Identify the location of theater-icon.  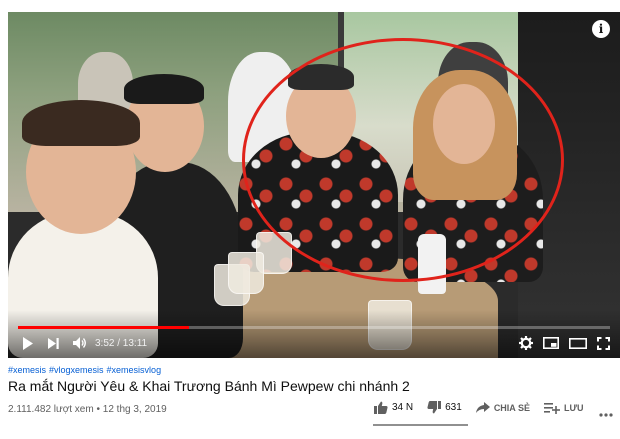
(578, 343).